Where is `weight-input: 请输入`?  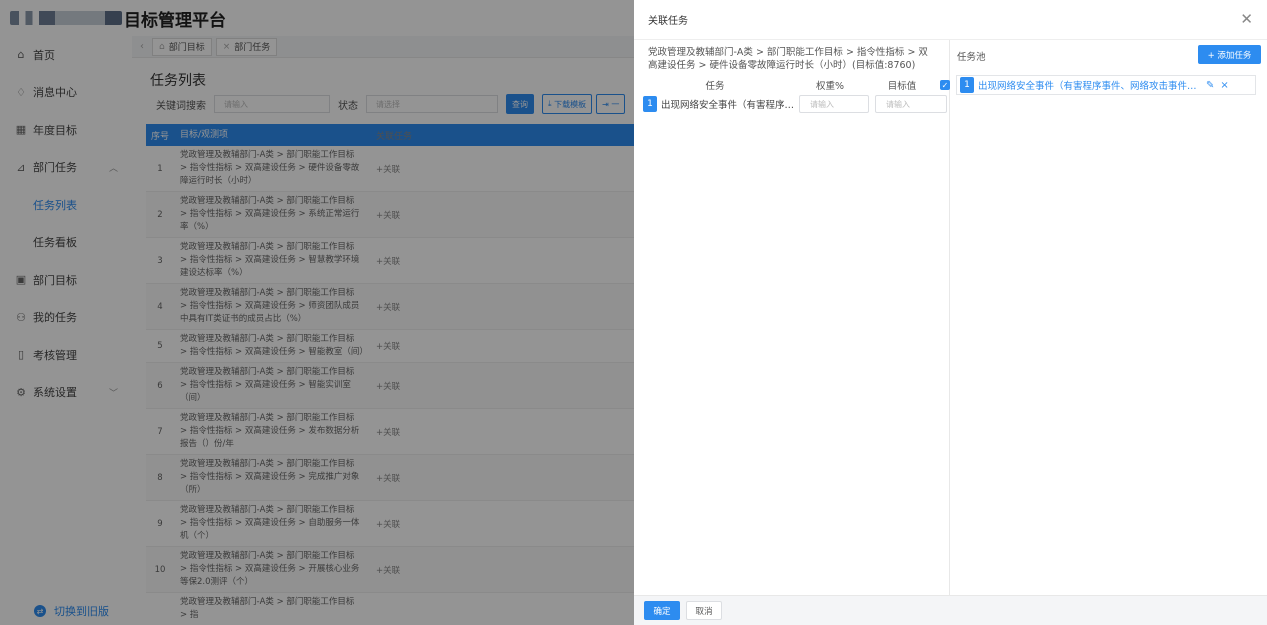 weight-input: 请输入 is located at coordinates (834, 104).